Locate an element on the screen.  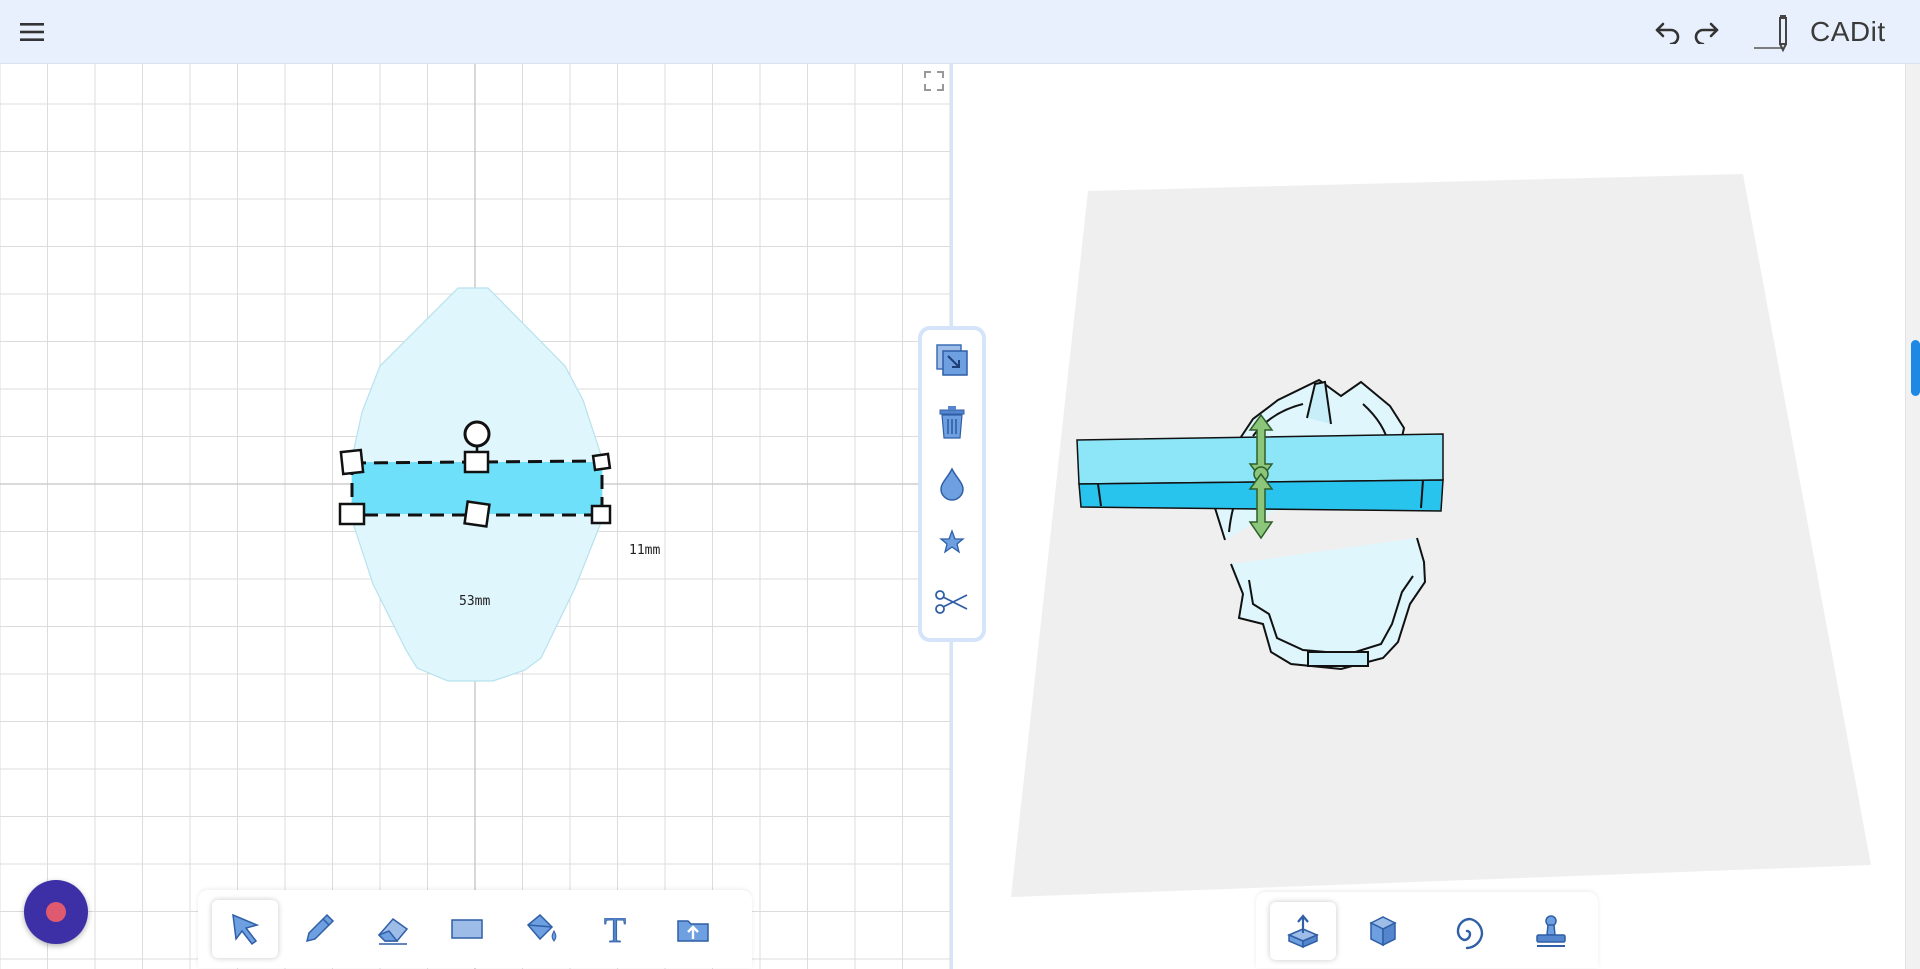
cursor-arrow-icon is located at coordinates (246, 929).